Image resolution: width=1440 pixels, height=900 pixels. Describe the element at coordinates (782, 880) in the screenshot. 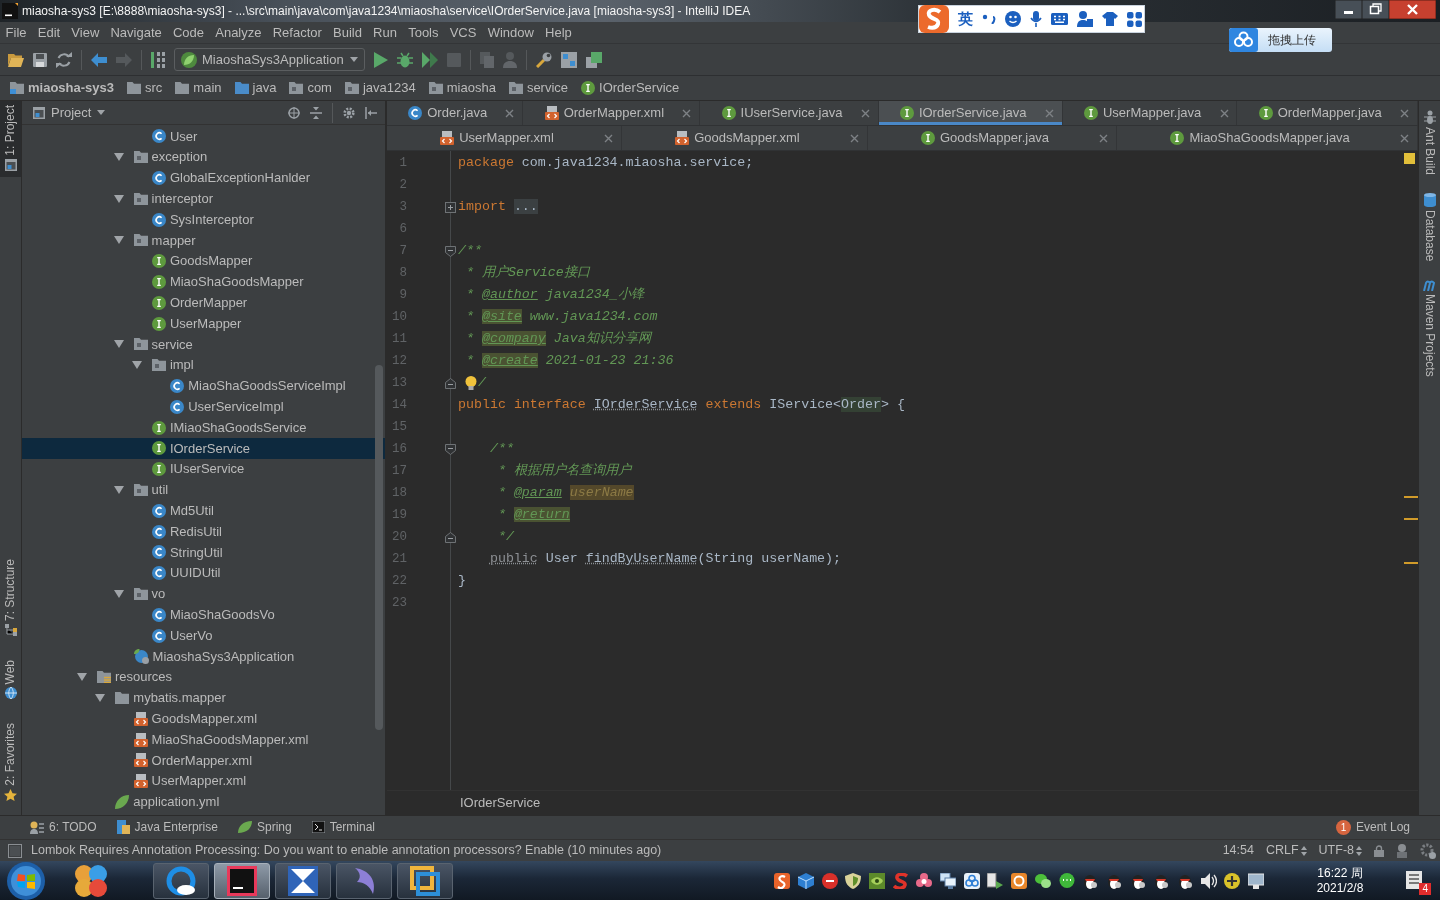

I see `s-logo-icon` at that location.